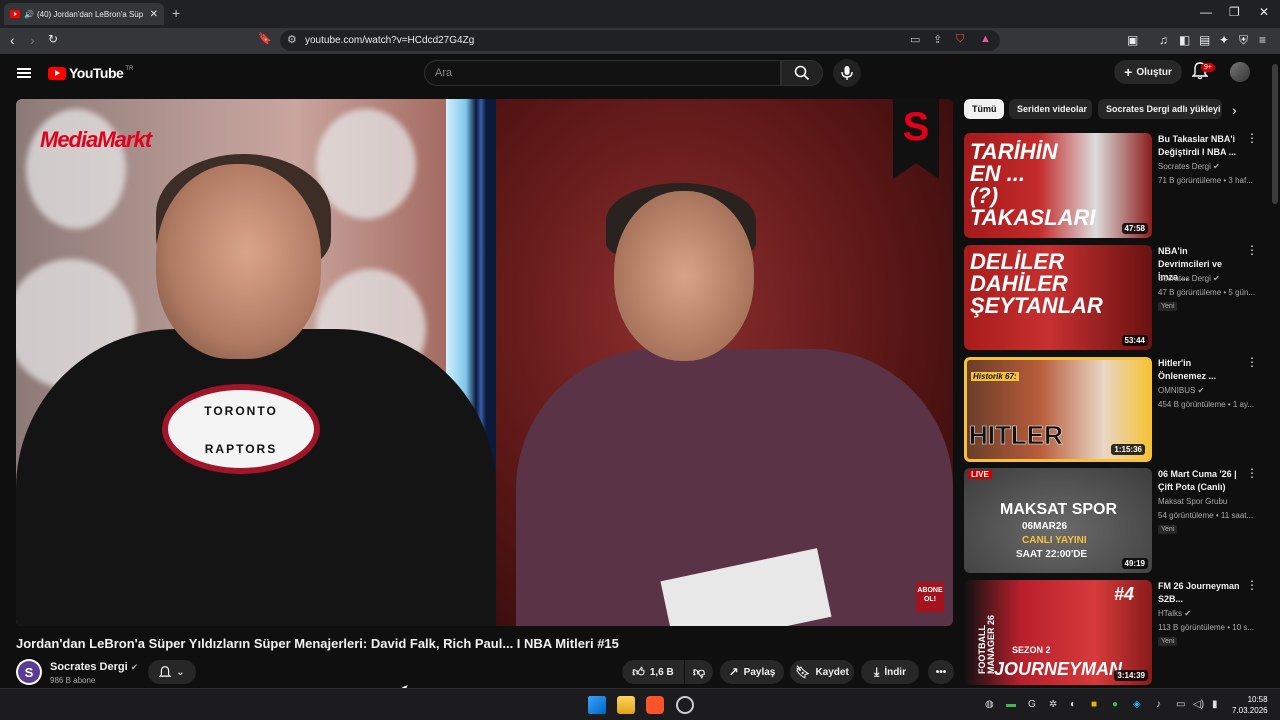 This screenshot has height=720, width=1280. I want to click on download-button: ⤓ İndir, so click(890, 672).